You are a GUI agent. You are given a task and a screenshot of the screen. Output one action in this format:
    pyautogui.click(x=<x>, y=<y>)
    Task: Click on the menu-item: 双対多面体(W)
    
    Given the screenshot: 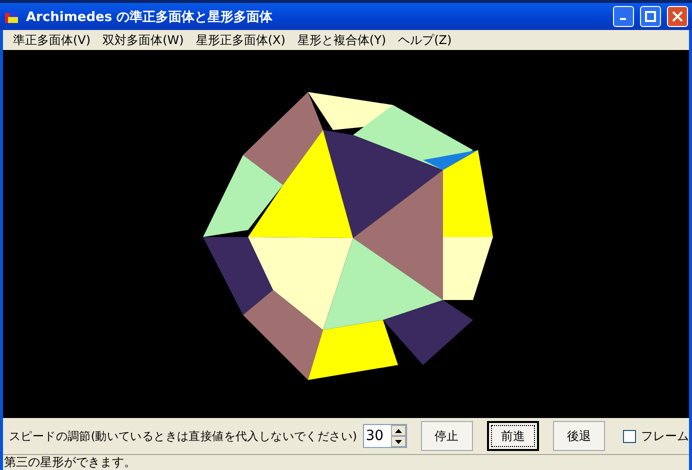 What is the action you would take?
    pyautogui.click(x=143, y=40)
    